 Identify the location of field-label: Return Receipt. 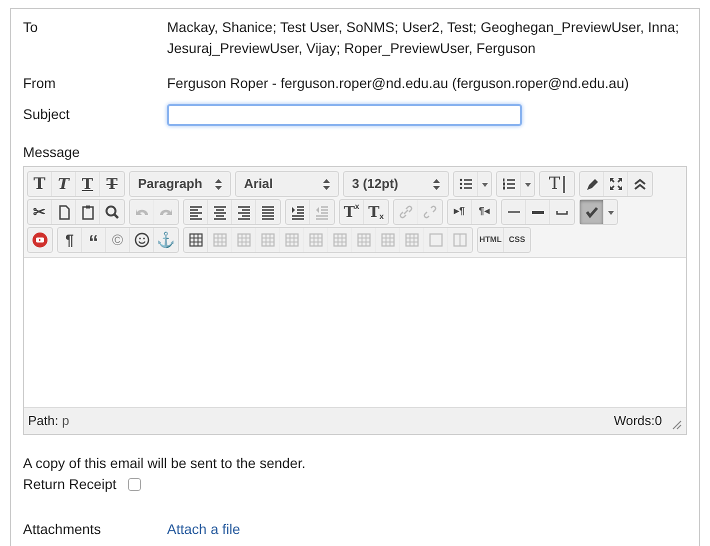
(69, 484).